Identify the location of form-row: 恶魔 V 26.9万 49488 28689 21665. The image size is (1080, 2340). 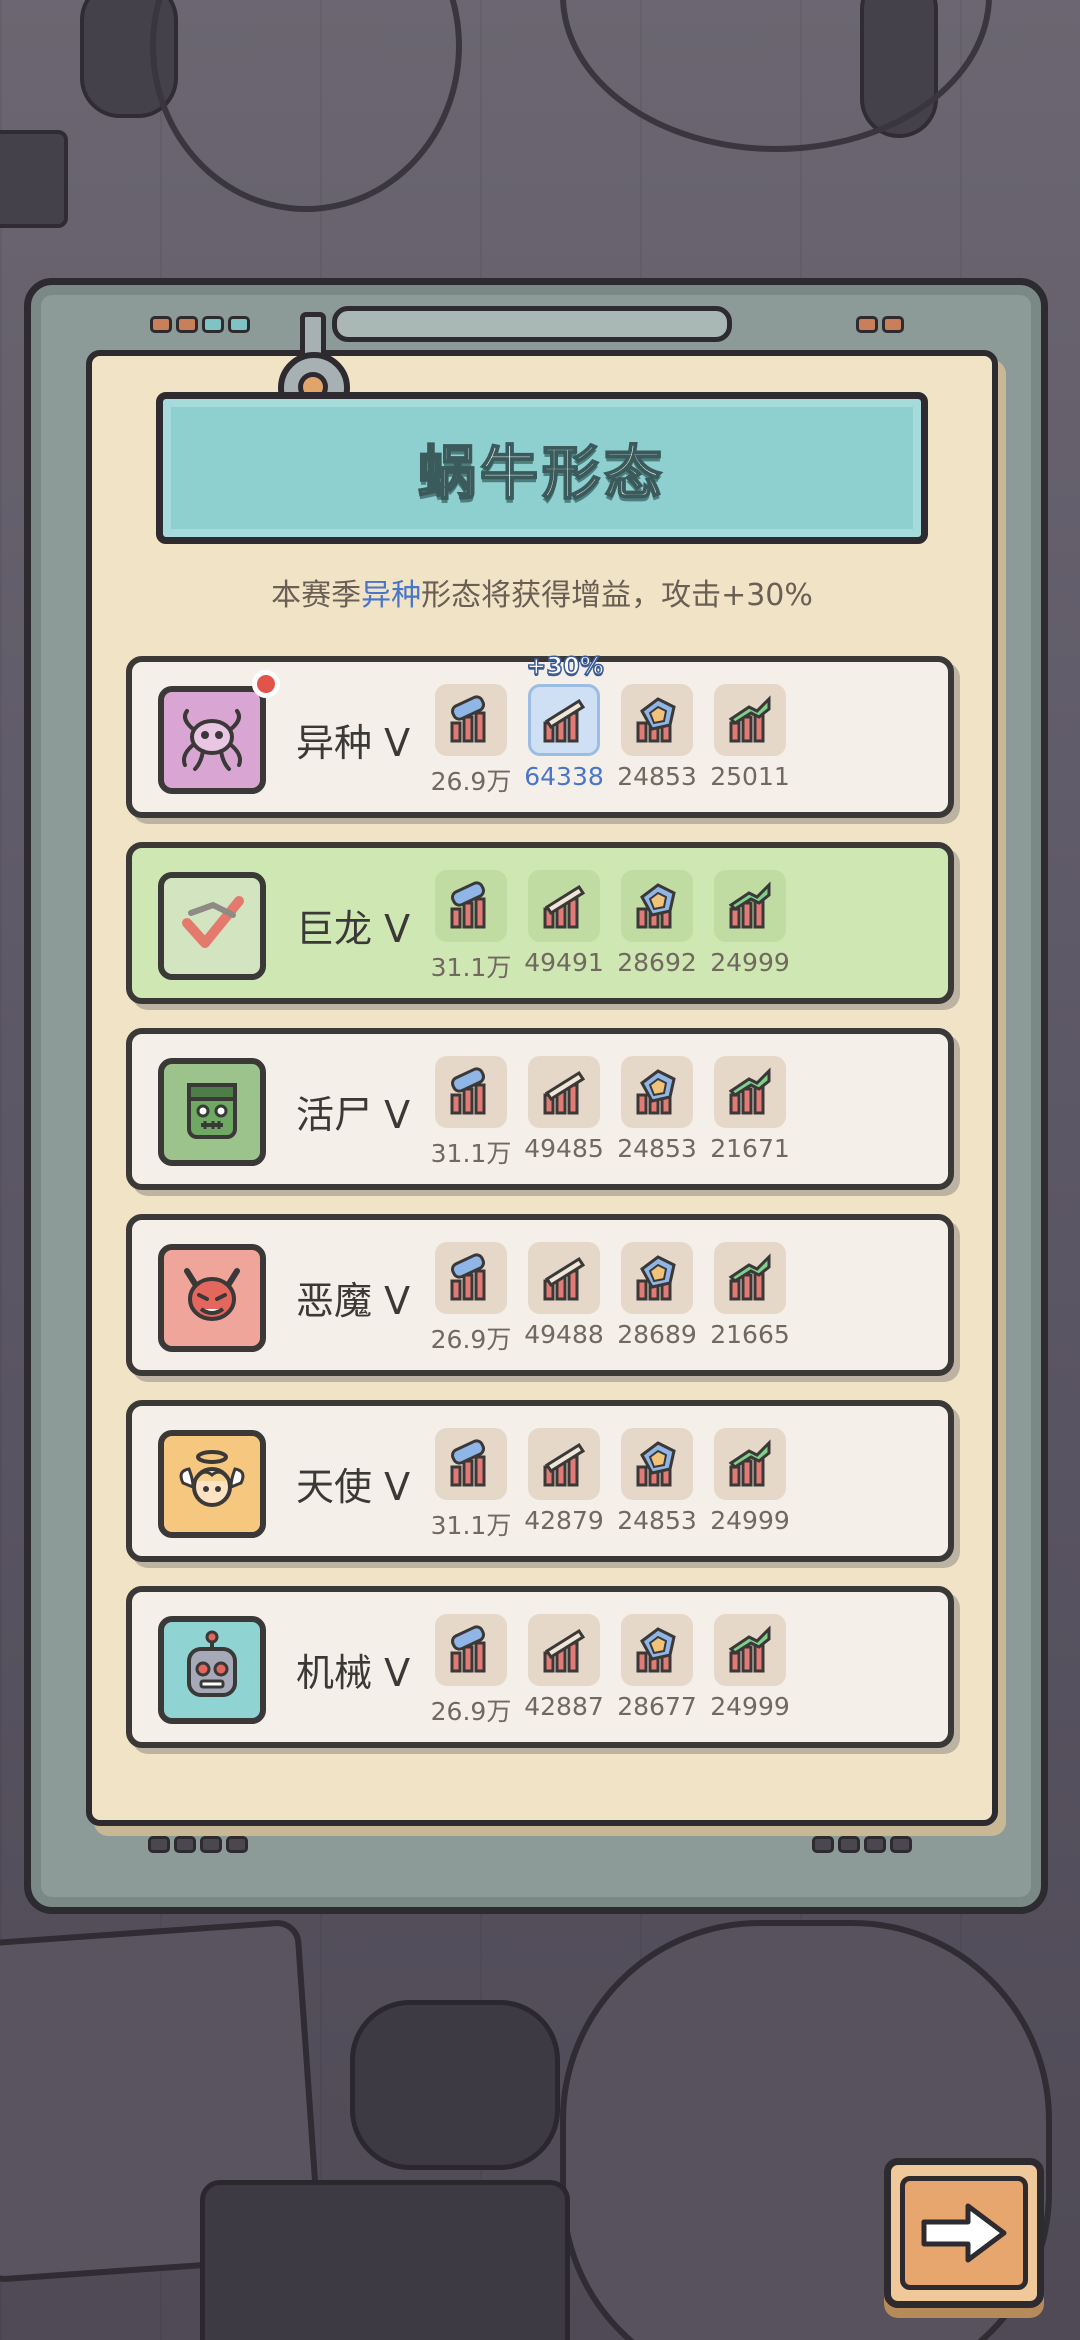
(540, 1295).